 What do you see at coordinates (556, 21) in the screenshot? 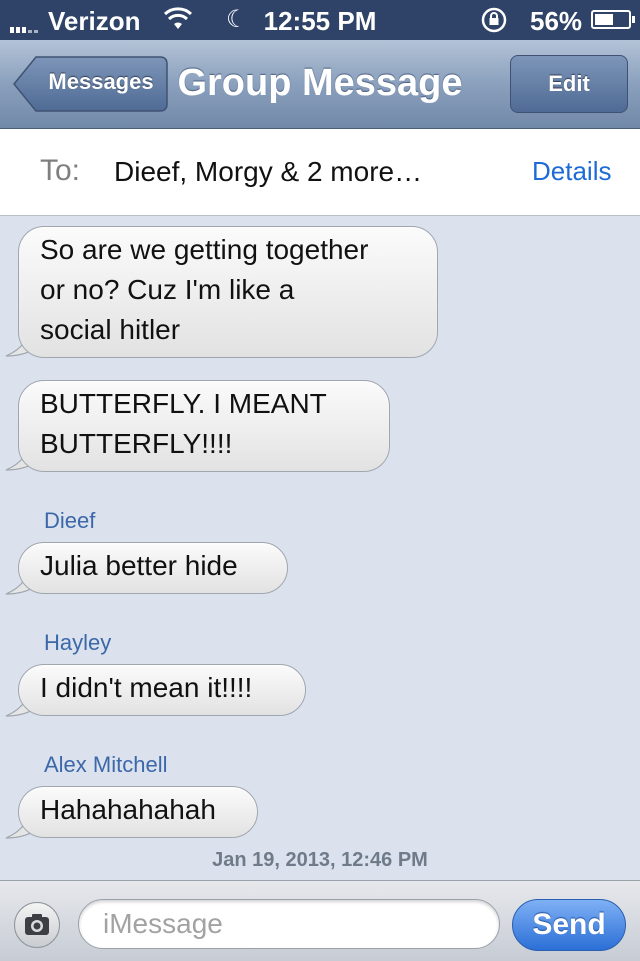
I see `battery-percent: 56%` at bounding box center [556, 21].